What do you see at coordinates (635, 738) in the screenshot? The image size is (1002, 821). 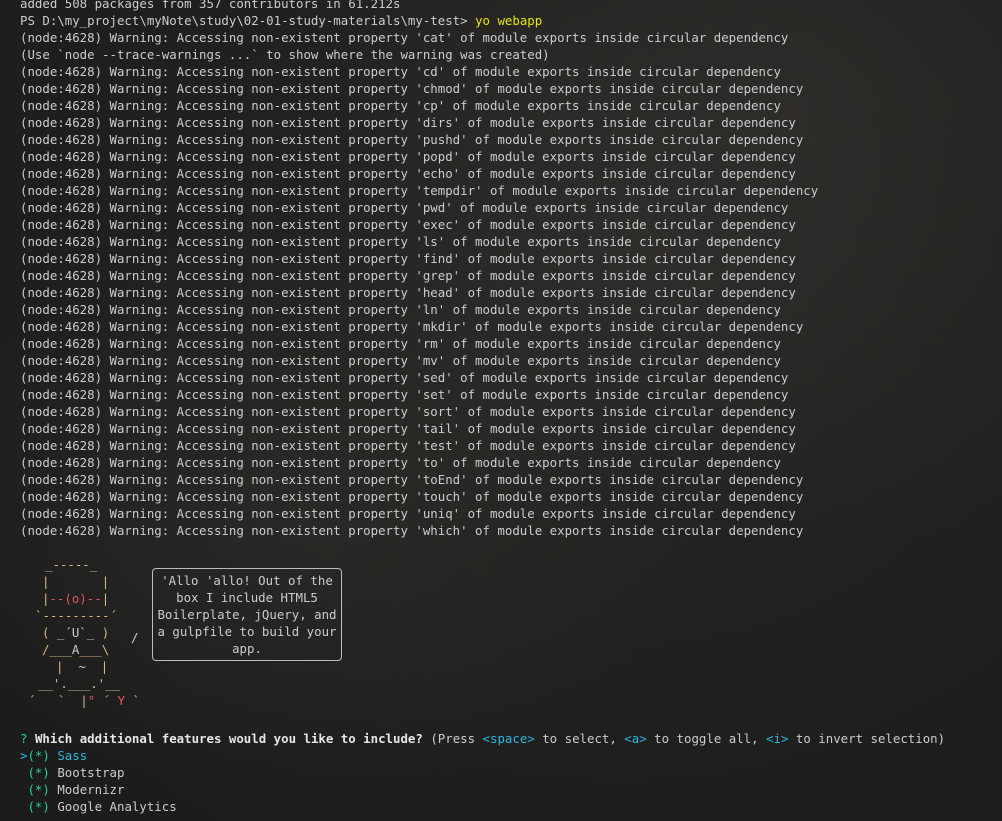 I see `a-key-hint: <a>` at bounding box center [635, 738].